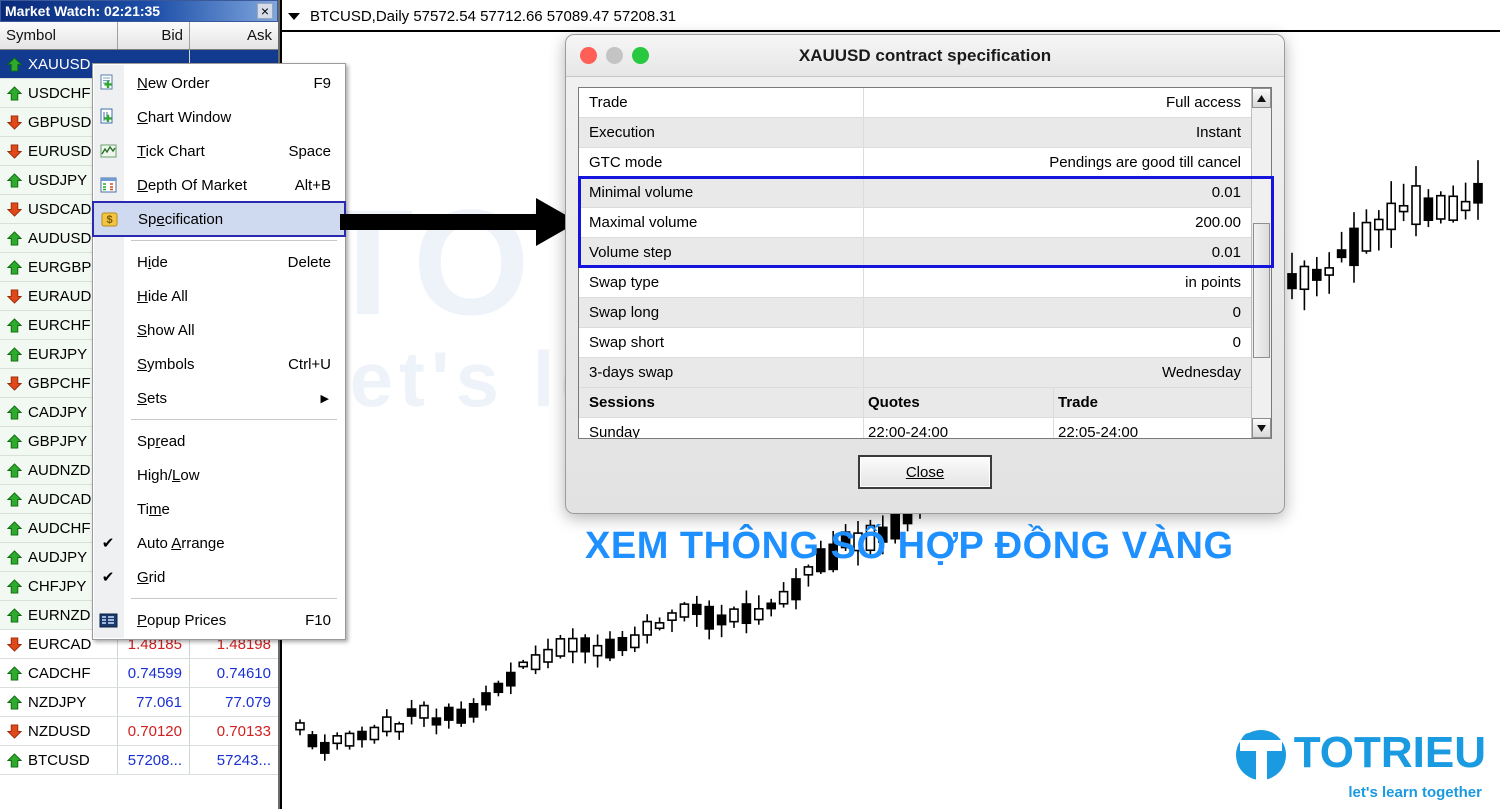  I want to click on popup-prices-icon, so click(108, 620).